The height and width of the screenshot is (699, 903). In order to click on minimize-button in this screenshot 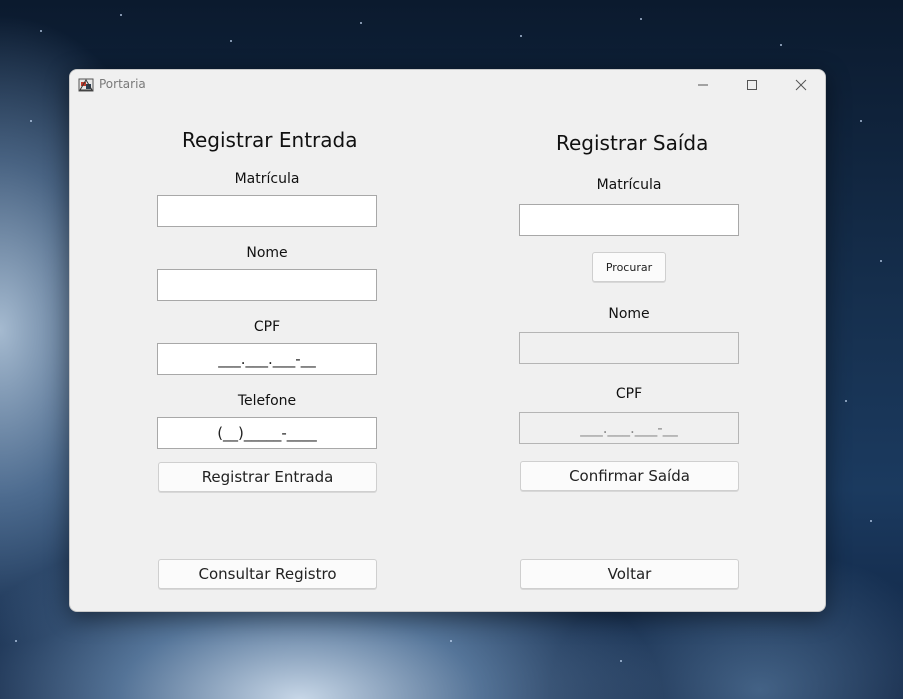, I will do `click(703, 85)`.